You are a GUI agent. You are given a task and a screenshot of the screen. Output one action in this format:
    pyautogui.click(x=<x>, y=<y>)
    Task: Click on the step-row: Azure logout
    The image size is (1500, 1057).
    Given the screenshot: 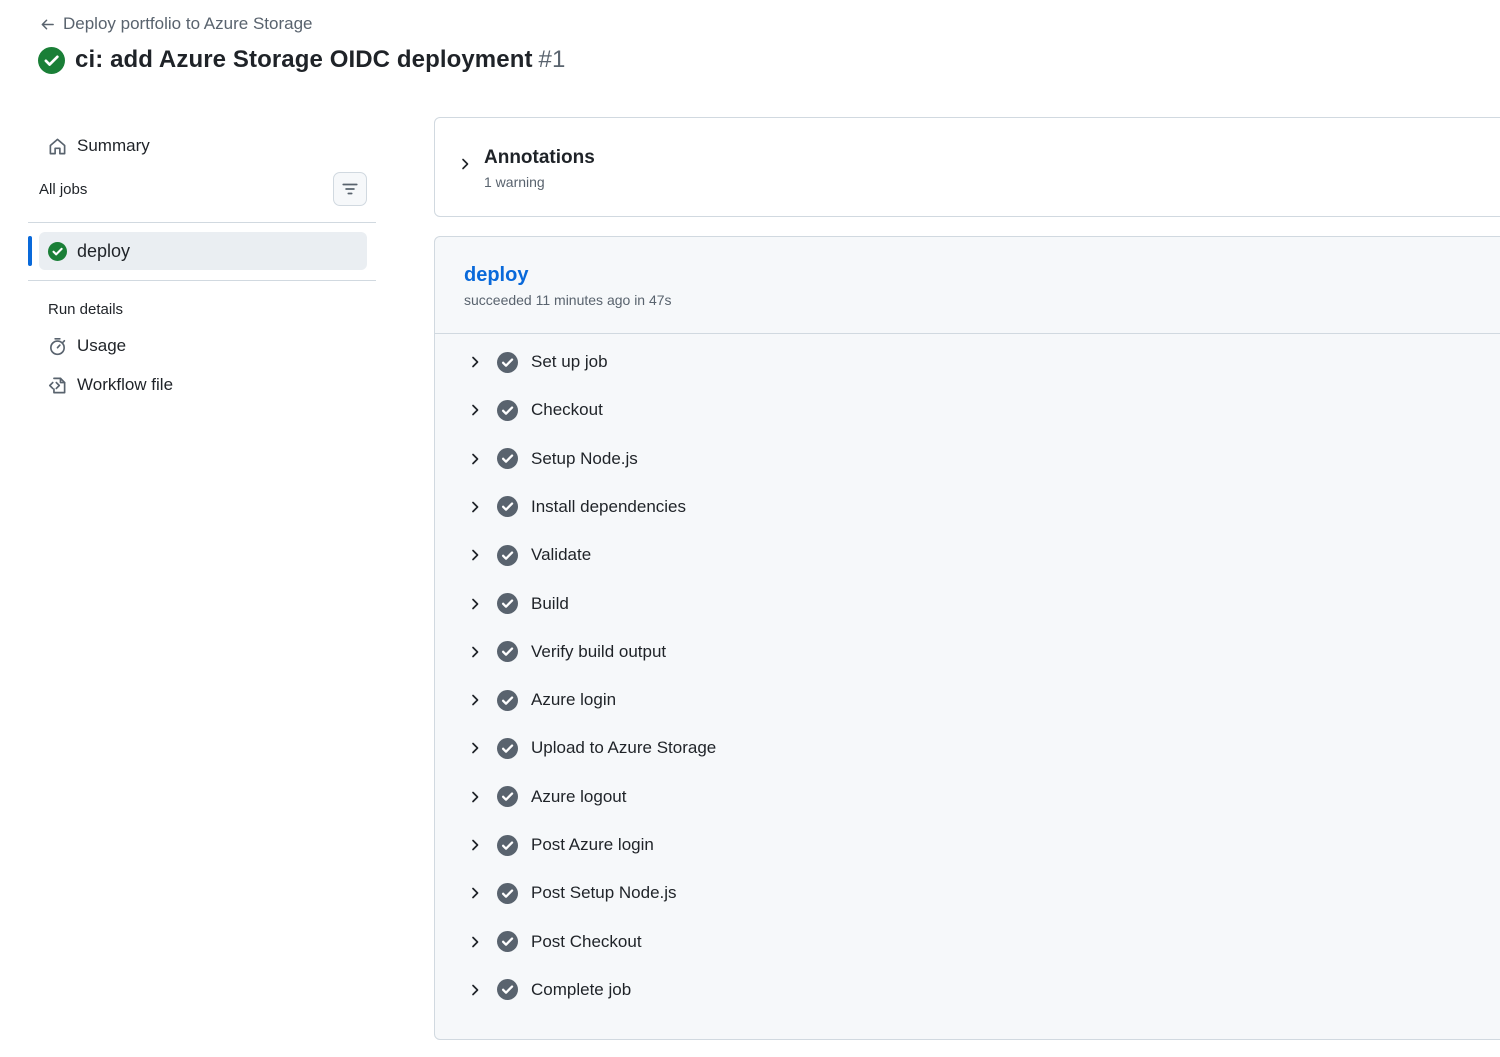 What is the action you would take?
    pyautogui.click(x=979, y=797)
    